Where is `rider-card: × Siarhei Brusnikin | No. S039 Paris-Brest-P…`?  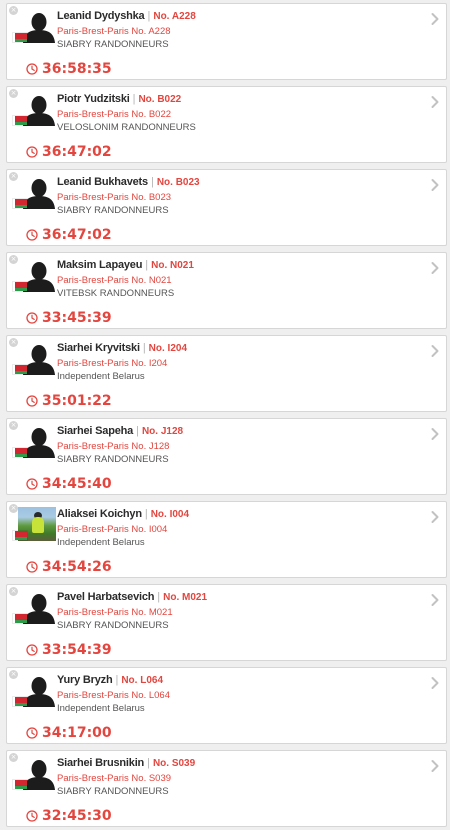
rider-card: × Siarhei Brusnikin | No. S039 Paris-Brest-P… is located at coordinates (226, 788).